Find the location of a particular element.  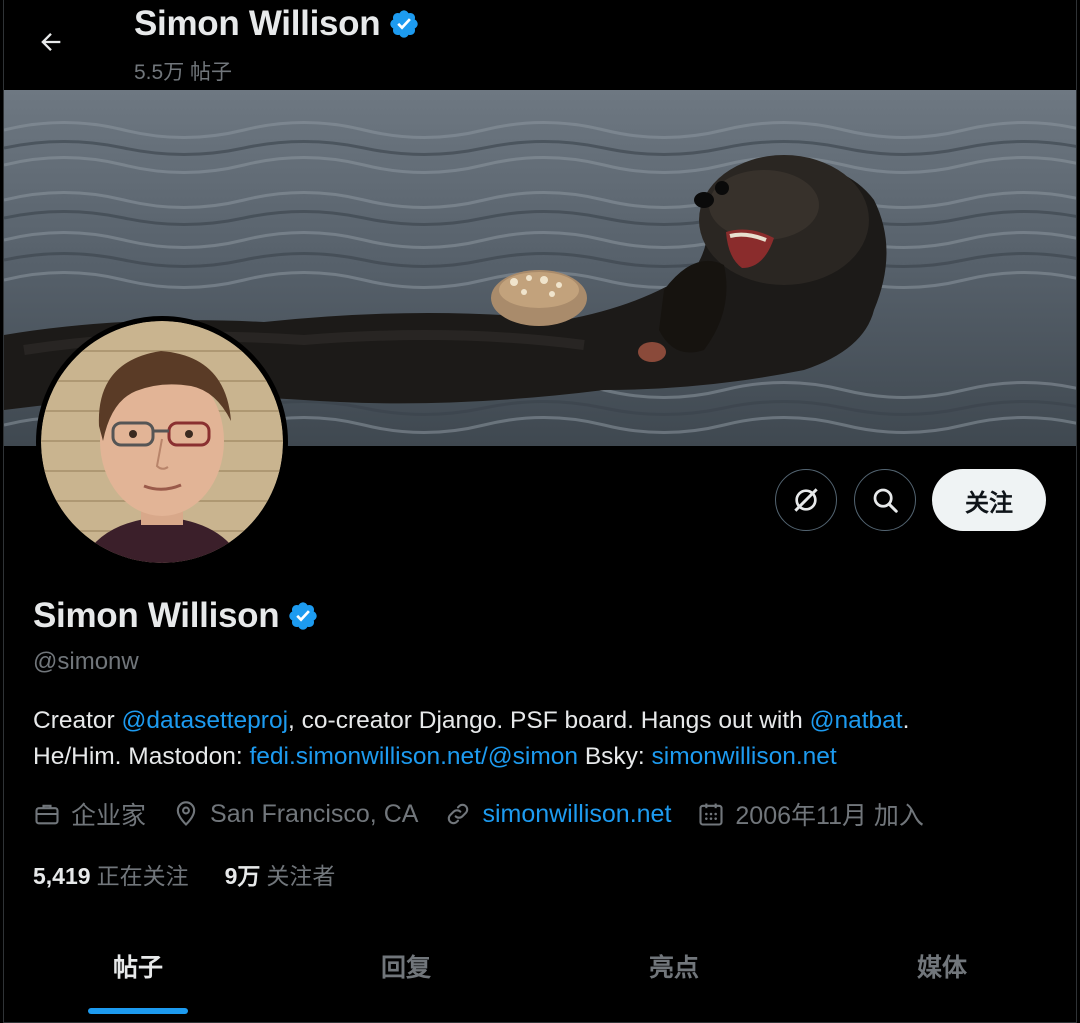

location-pin-icon is located at coordinates (186, 813).